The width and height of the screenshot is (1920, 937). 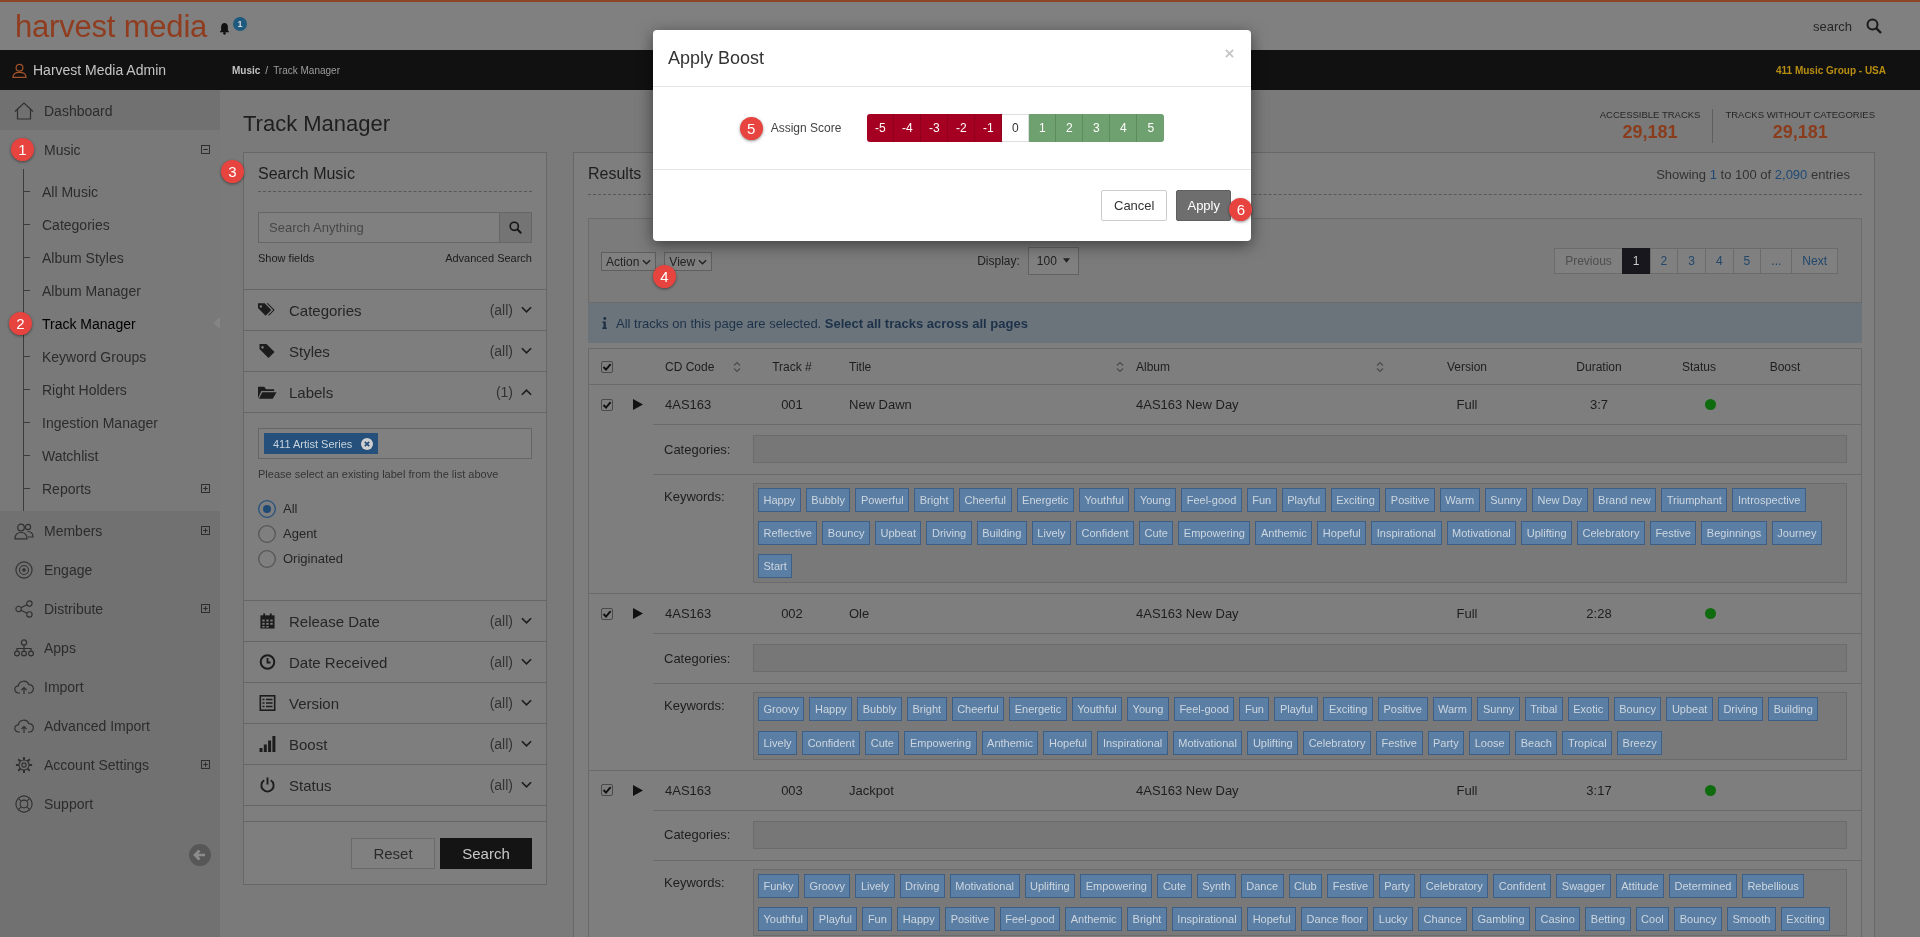 I want to click on search-button: search, so click(x=1847, y=26).